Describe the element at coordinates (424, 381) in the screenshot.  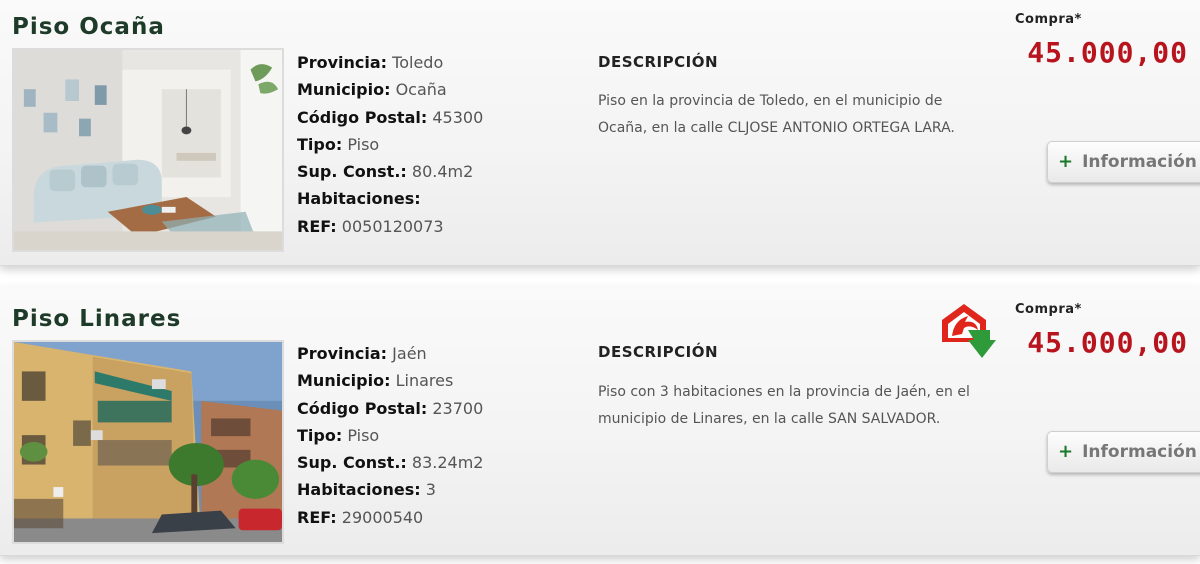
I see `spec-value: Linares` at that location.